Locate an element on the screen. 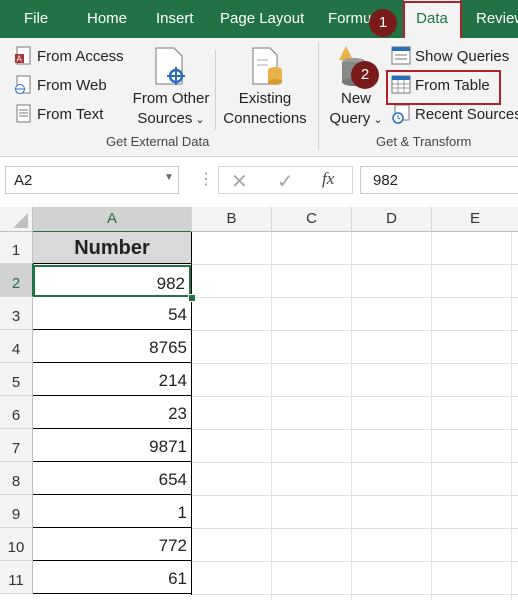  table-cell: 654 is located at coordinates (112, 479).